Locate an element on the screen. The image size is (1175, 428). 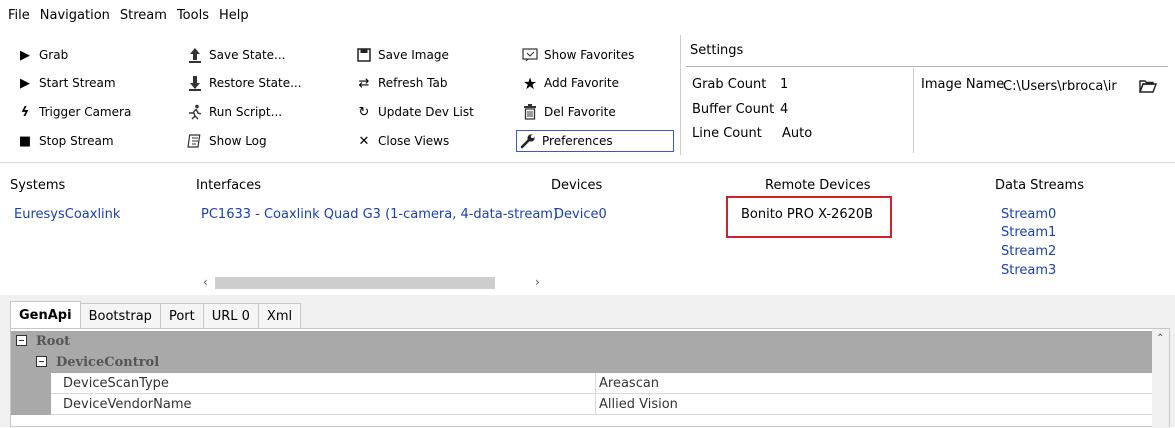
close-views-button: ✕ Close Views is located at coordinates (402, 141).